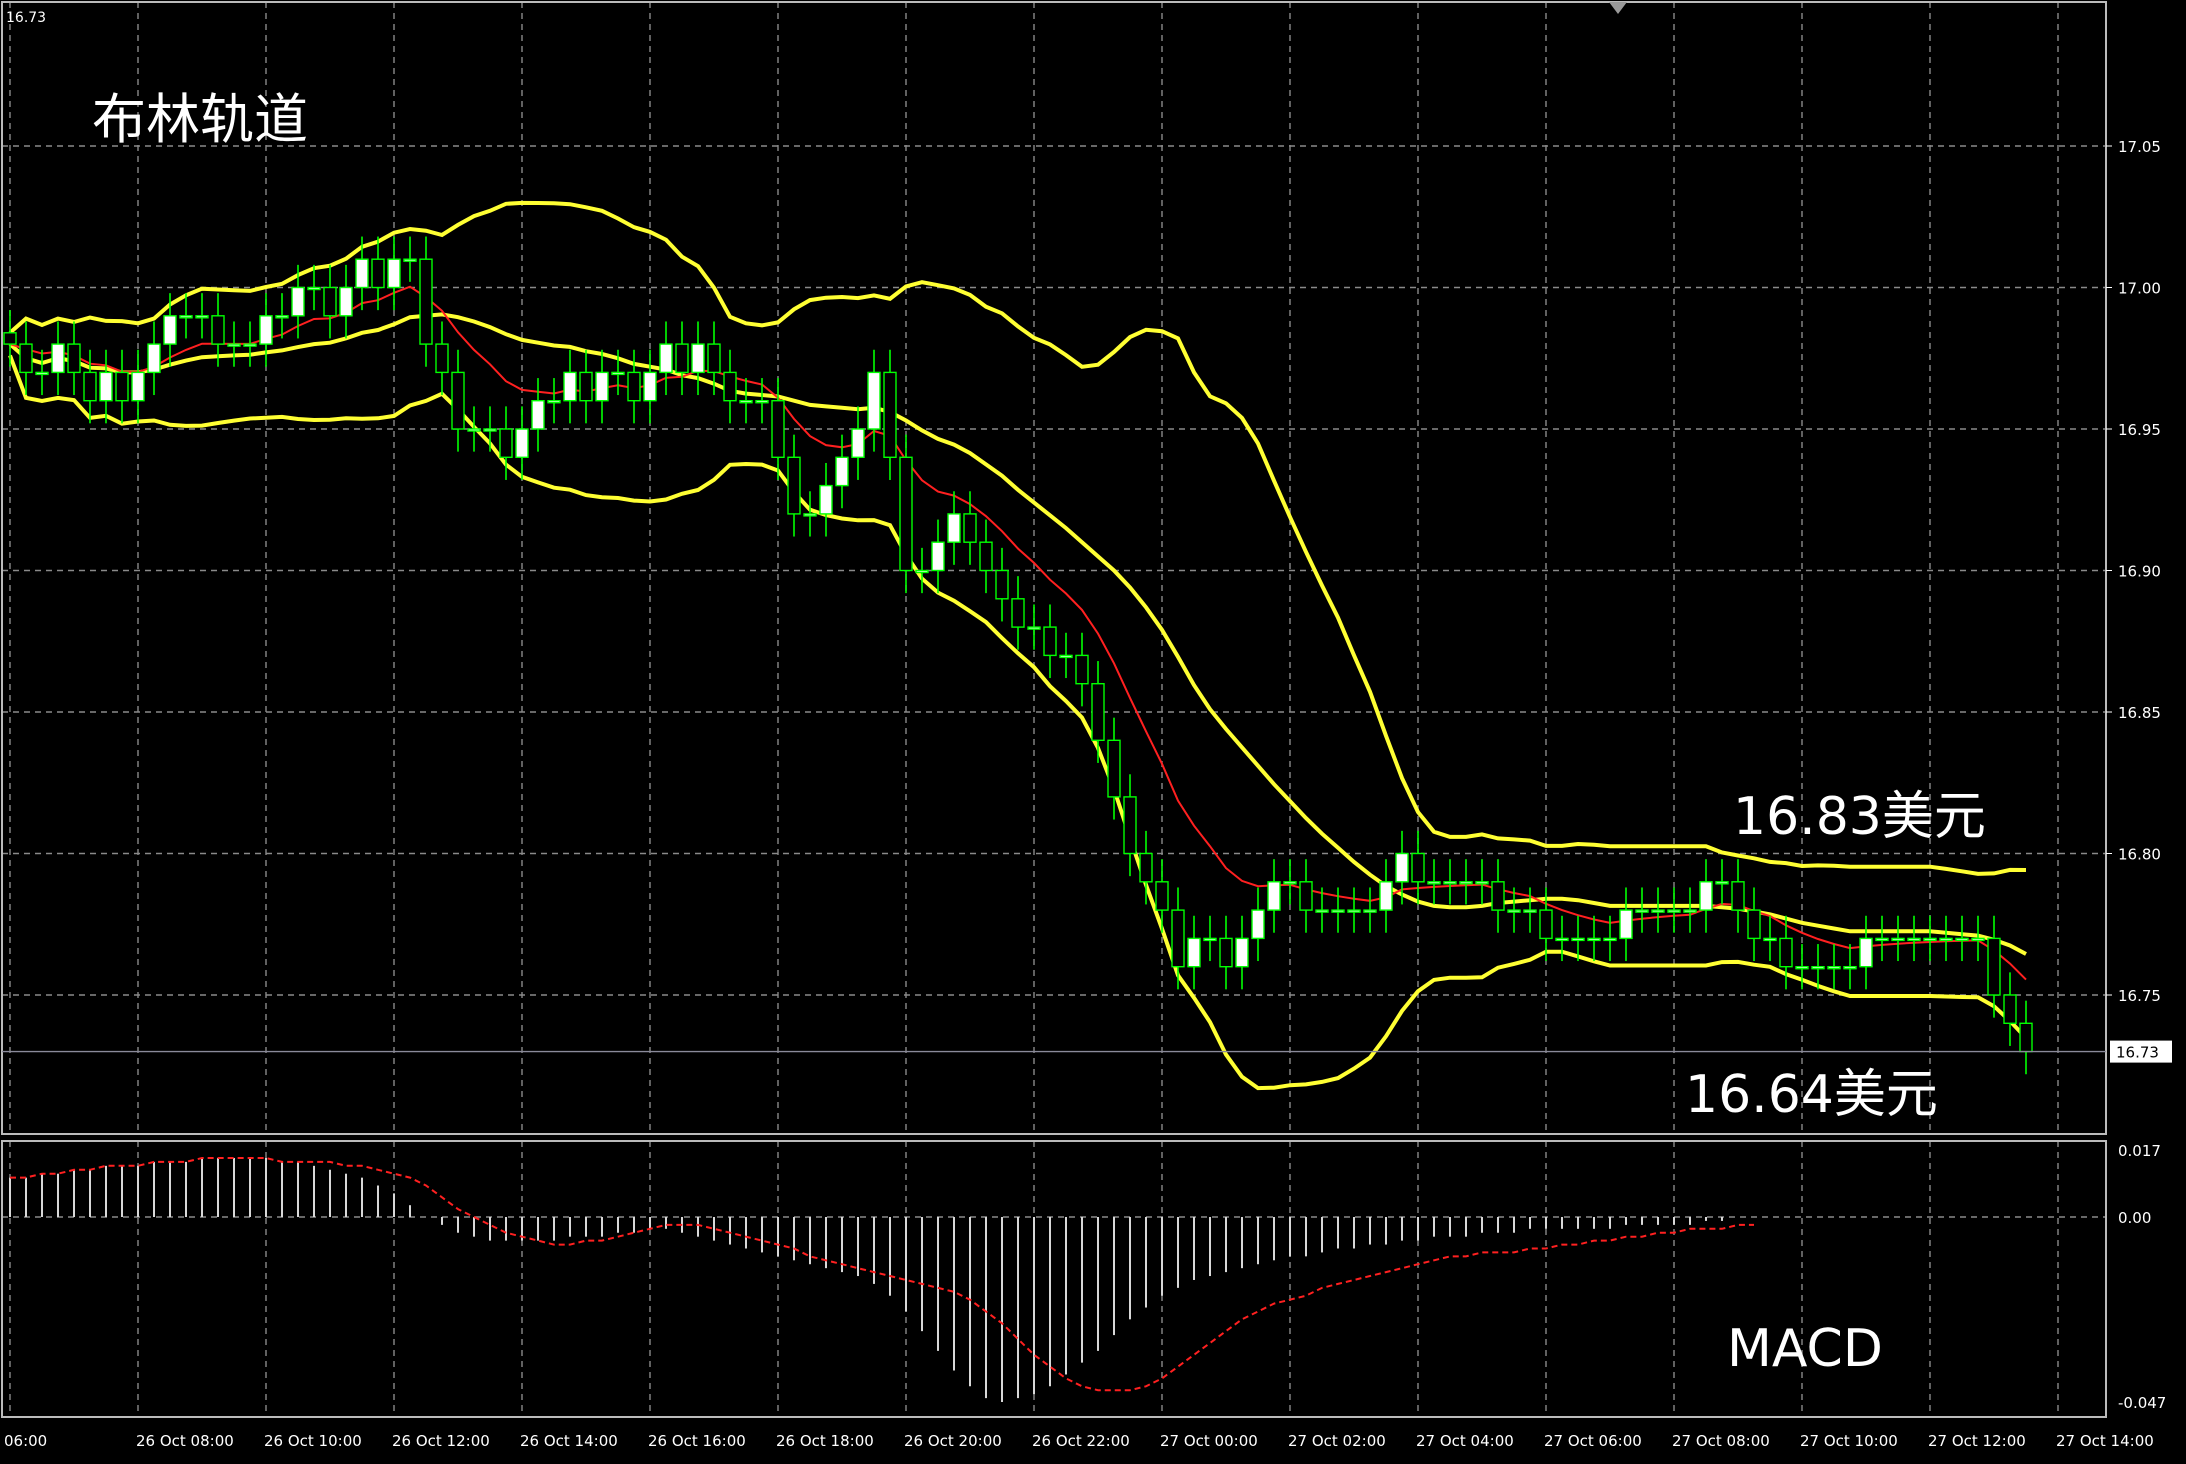 This screenshot has width=2186, height=1464. I want to click on y-tick-label: 16.85, so click(2139, 713).